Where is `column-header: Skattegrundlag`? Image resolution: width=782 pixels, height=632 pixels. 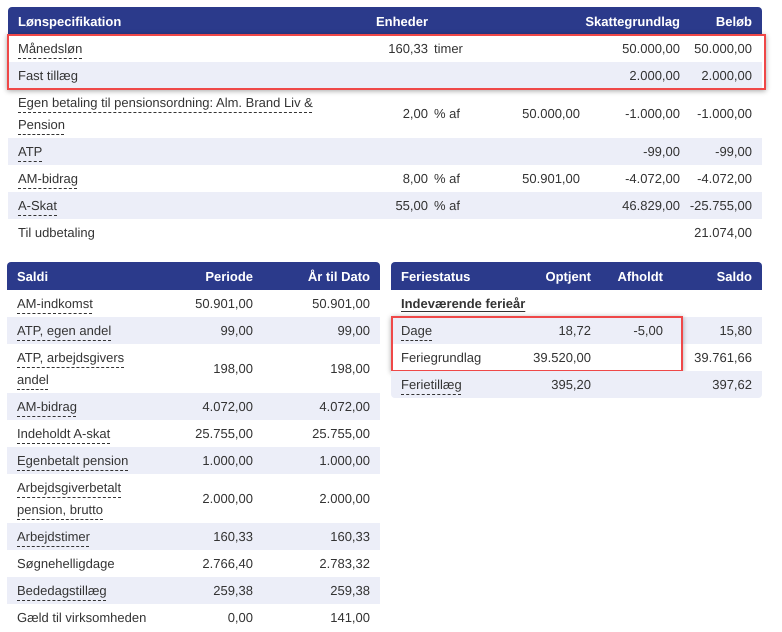
column-header: Skattegrundlag is located at coordinates (632, 21).